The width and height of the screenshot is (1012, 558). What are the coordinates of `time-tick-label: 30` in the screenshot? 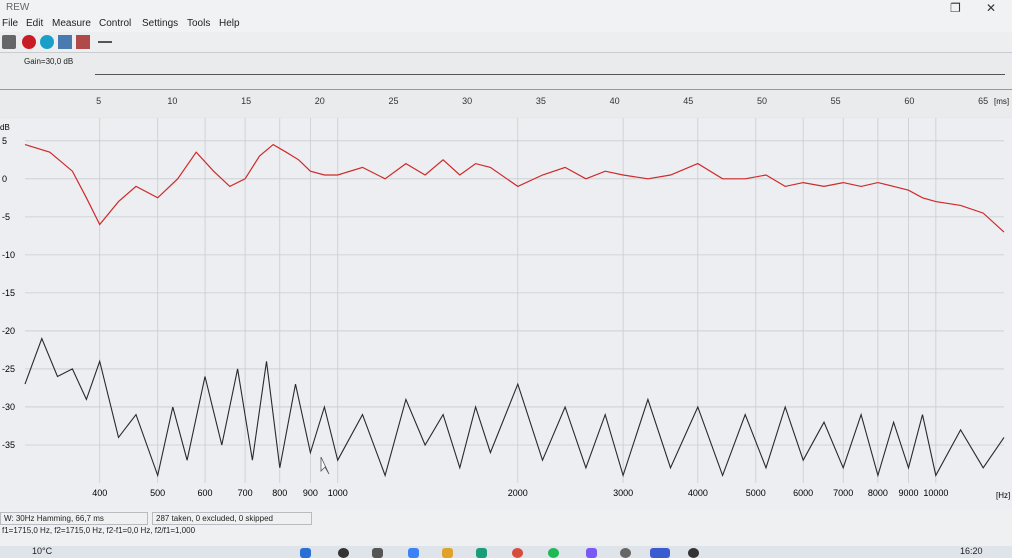 It's located at (467, 101).